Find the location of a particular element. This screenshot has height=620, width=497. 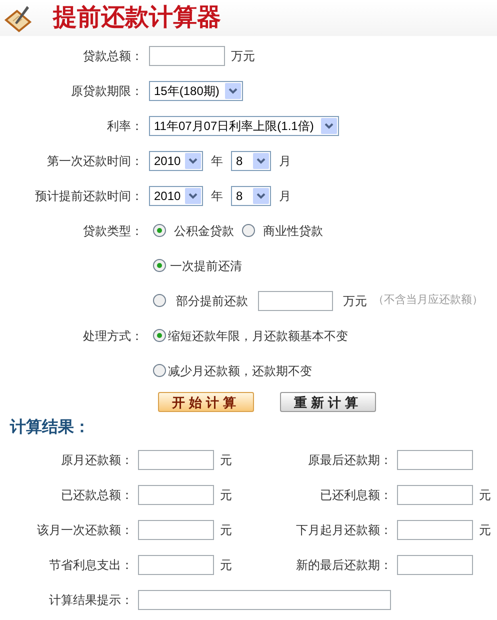

field-label: 处理方式： is located at coordinates (112, 336).